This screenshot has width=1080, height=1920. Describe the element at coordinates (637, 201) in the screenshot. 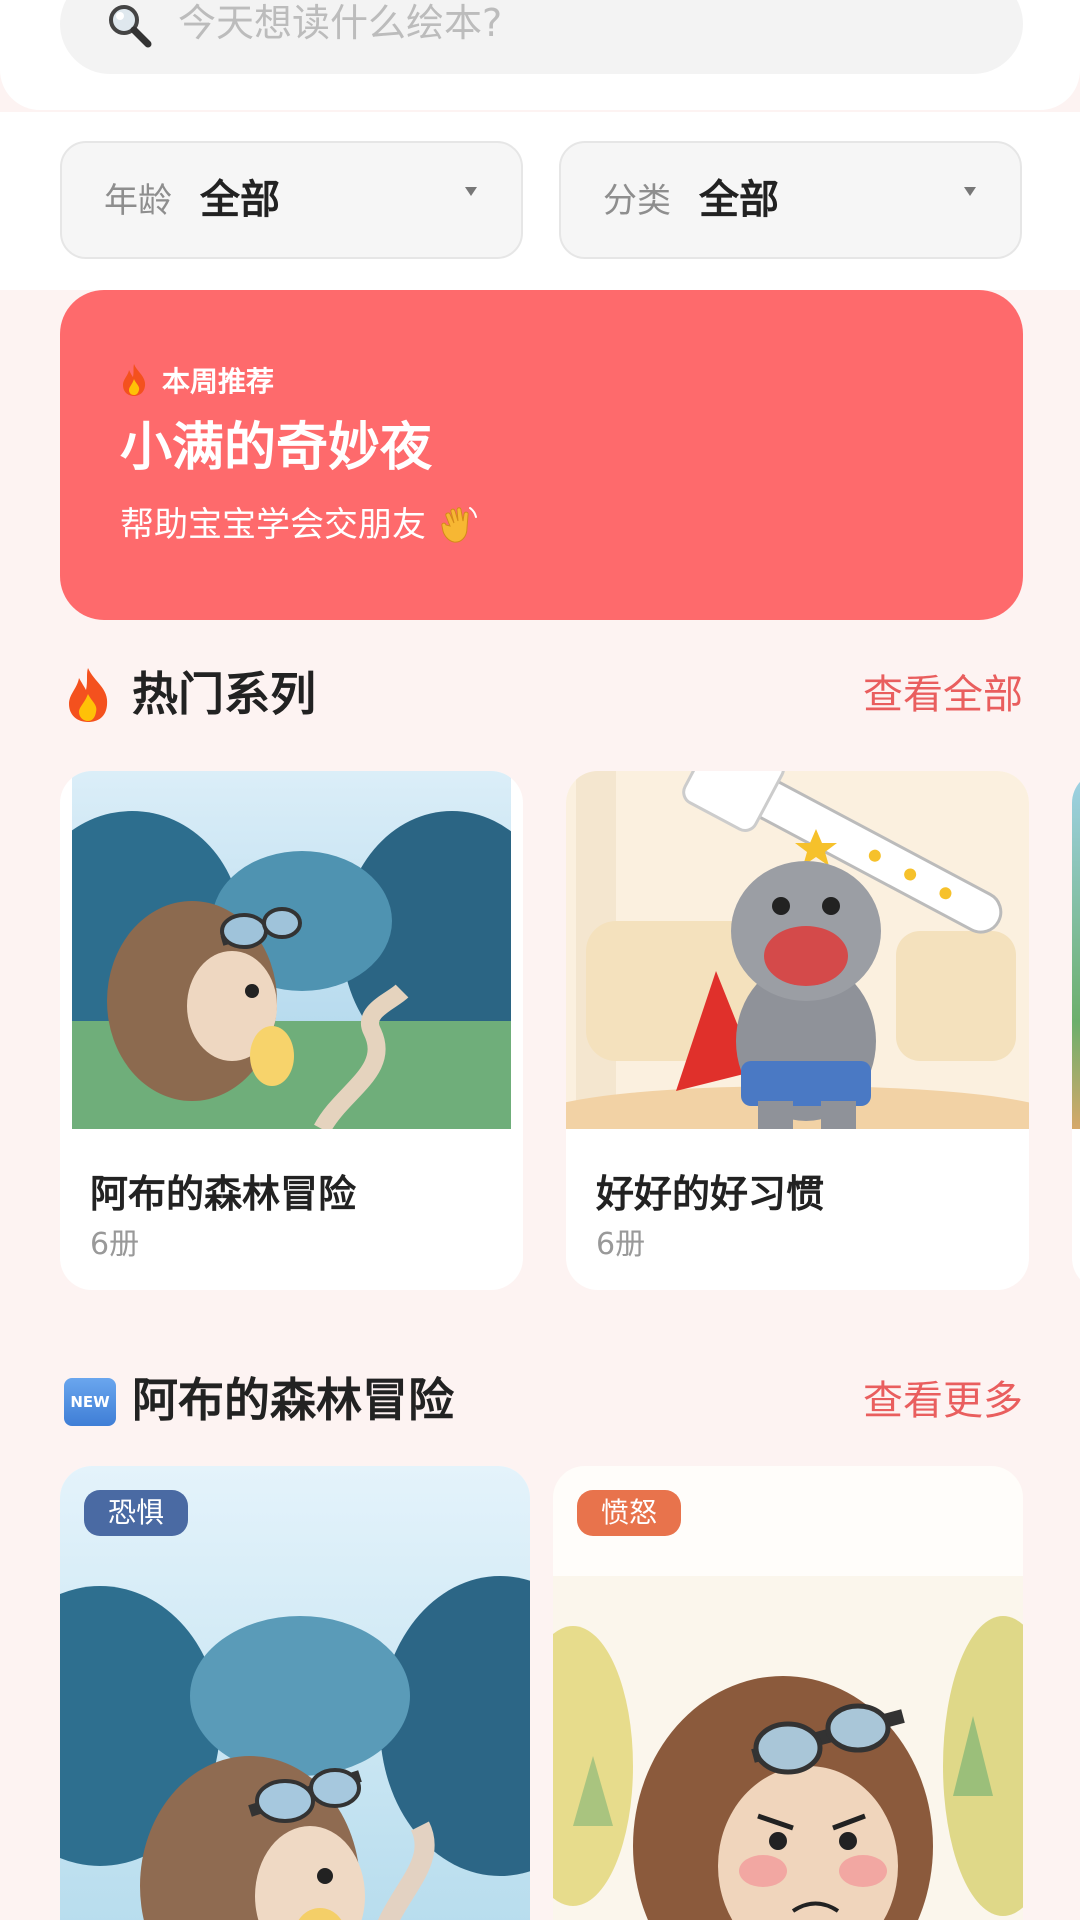

I see `category-filter-label: 分类` at that location.